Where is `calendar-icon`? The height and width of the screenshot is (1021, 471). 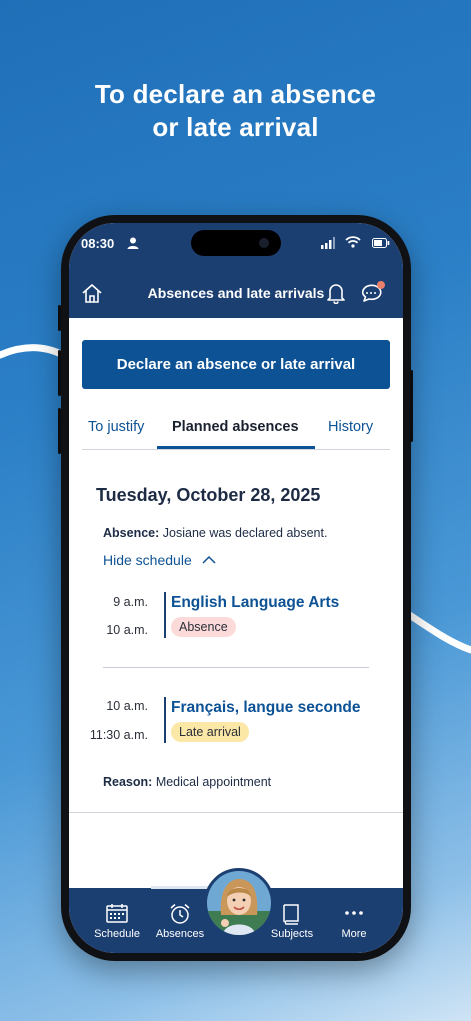
calendar-icon is located at coordinates (117, 913).